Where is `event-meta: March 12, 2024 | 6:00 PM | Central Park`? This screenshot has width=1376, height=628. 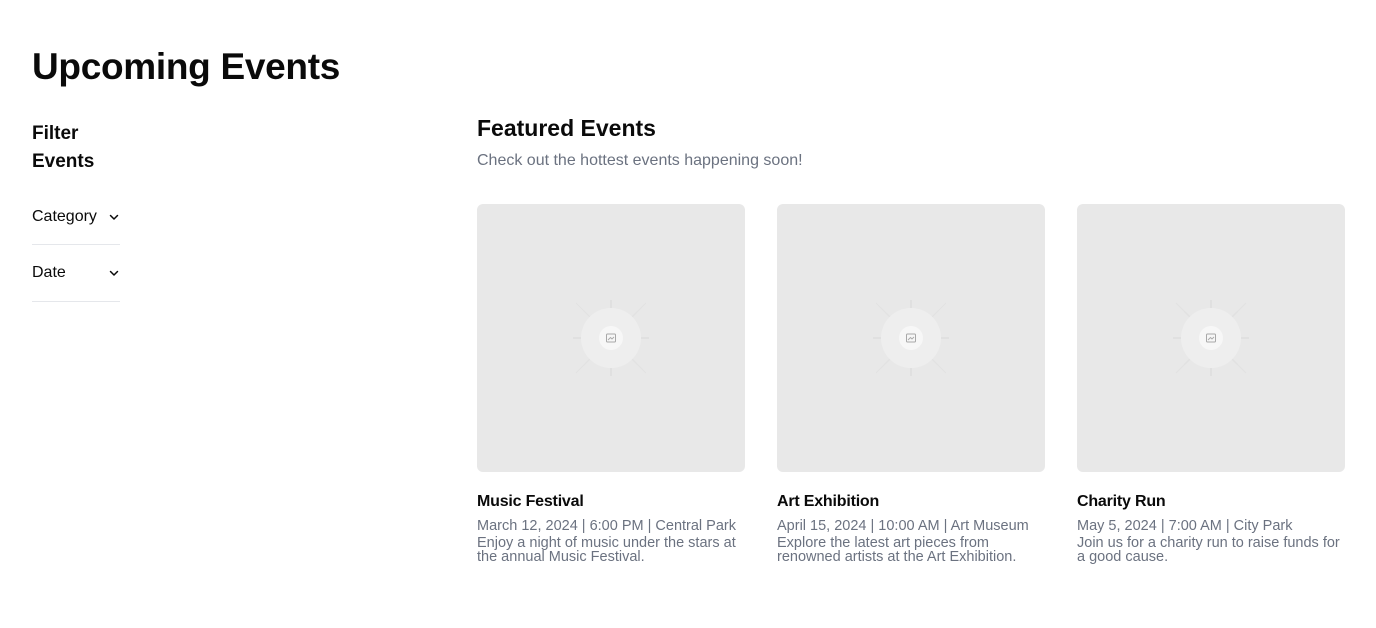 event-meta: March 12, 2024 | 6:00 PM | Central Park is located at coordinates (606, 526).